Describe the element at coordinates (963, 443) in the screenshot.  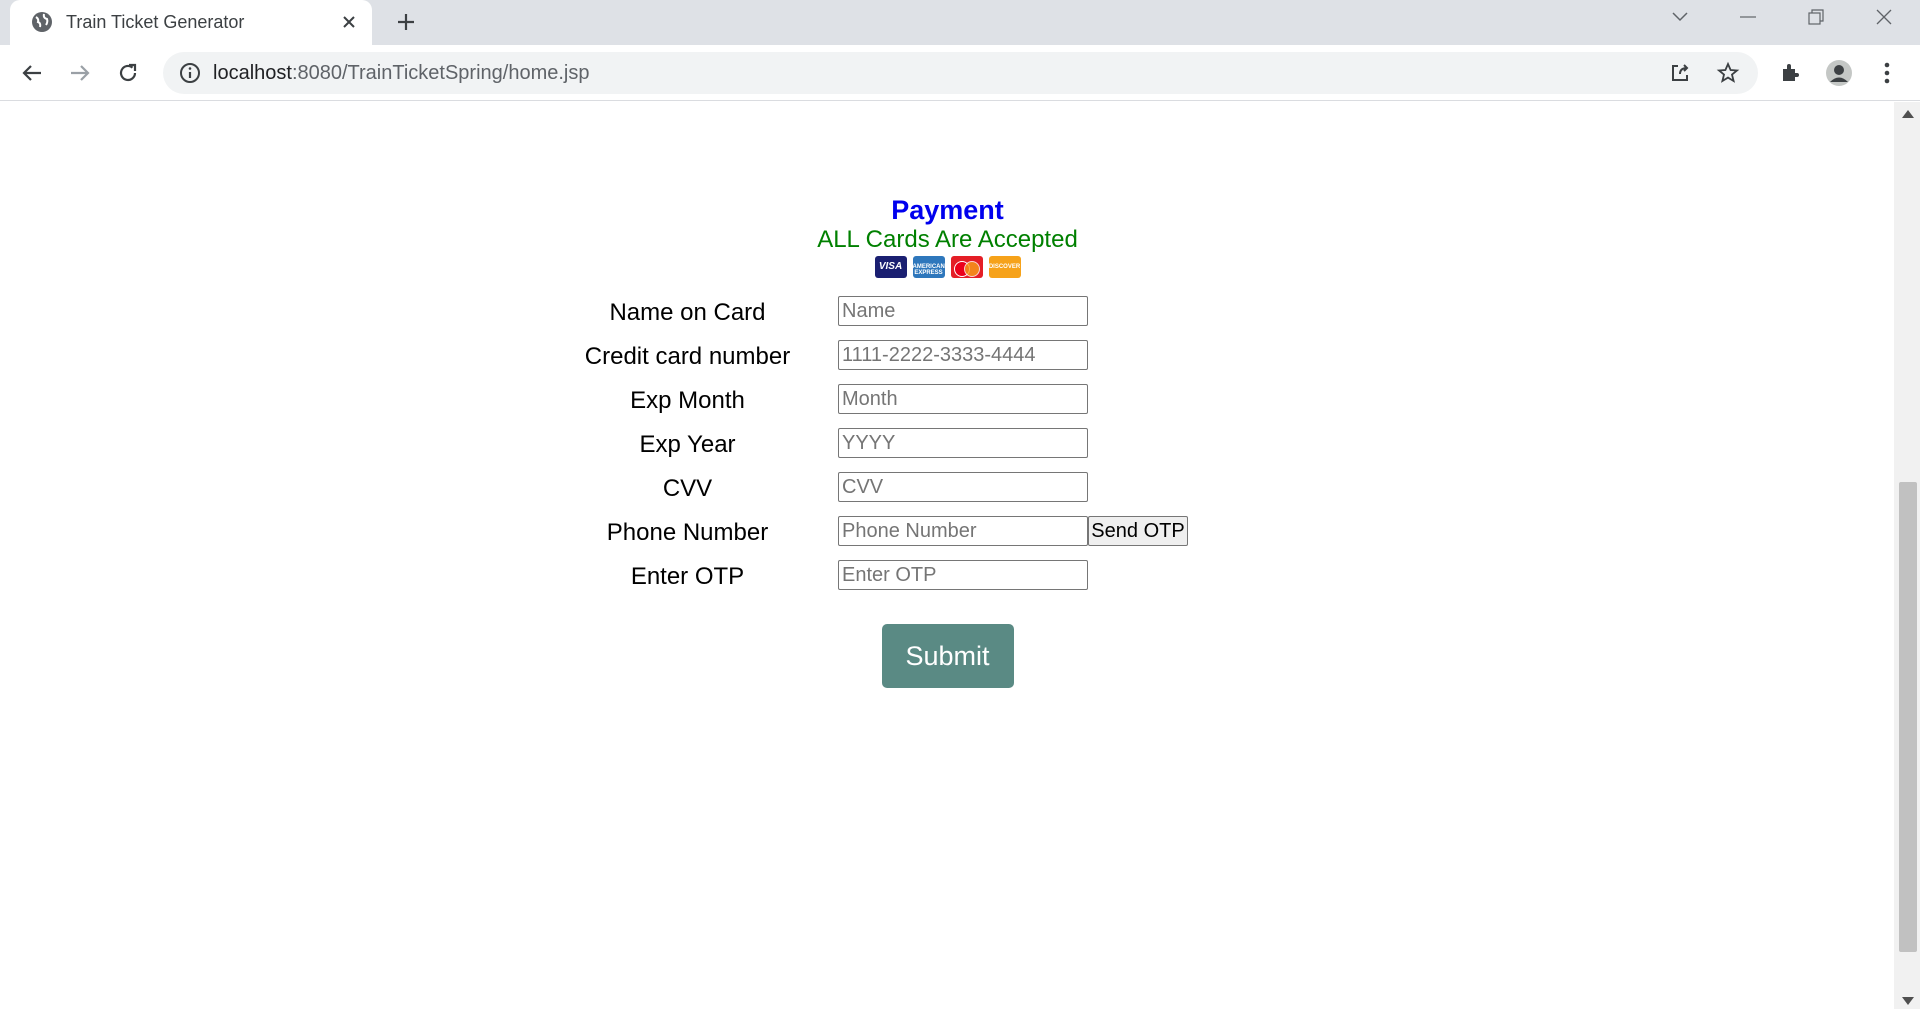
I see `exp-year-input` at that location.